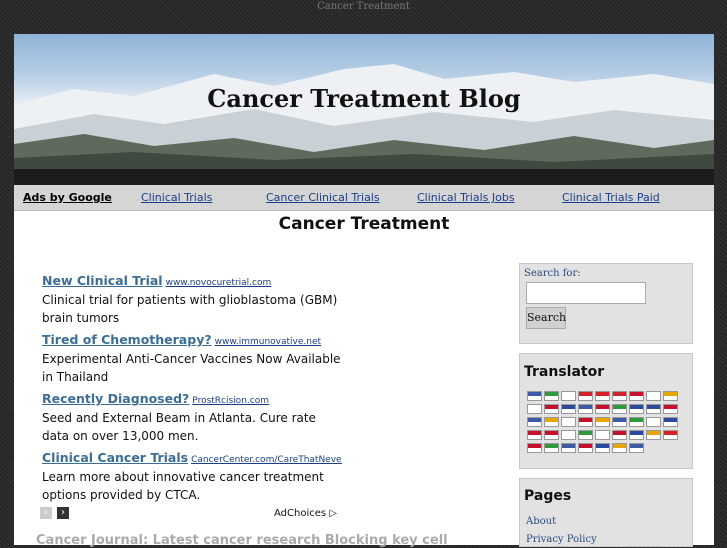 The height and width of the screenshot is (548, 727). Describe the element at coordinates (564, 372) in the screenshot. I see `translator-title: Translator` at that location.